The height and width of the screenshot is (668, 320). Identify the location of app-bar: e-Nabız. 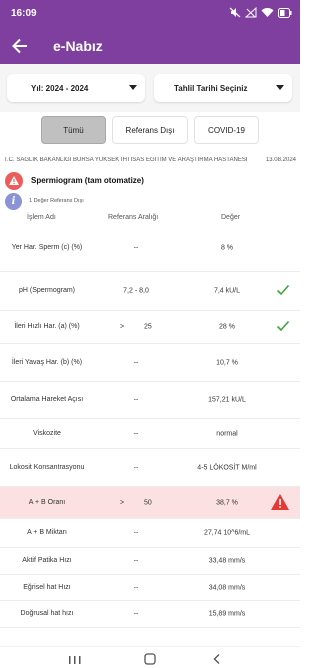
(150, 46).